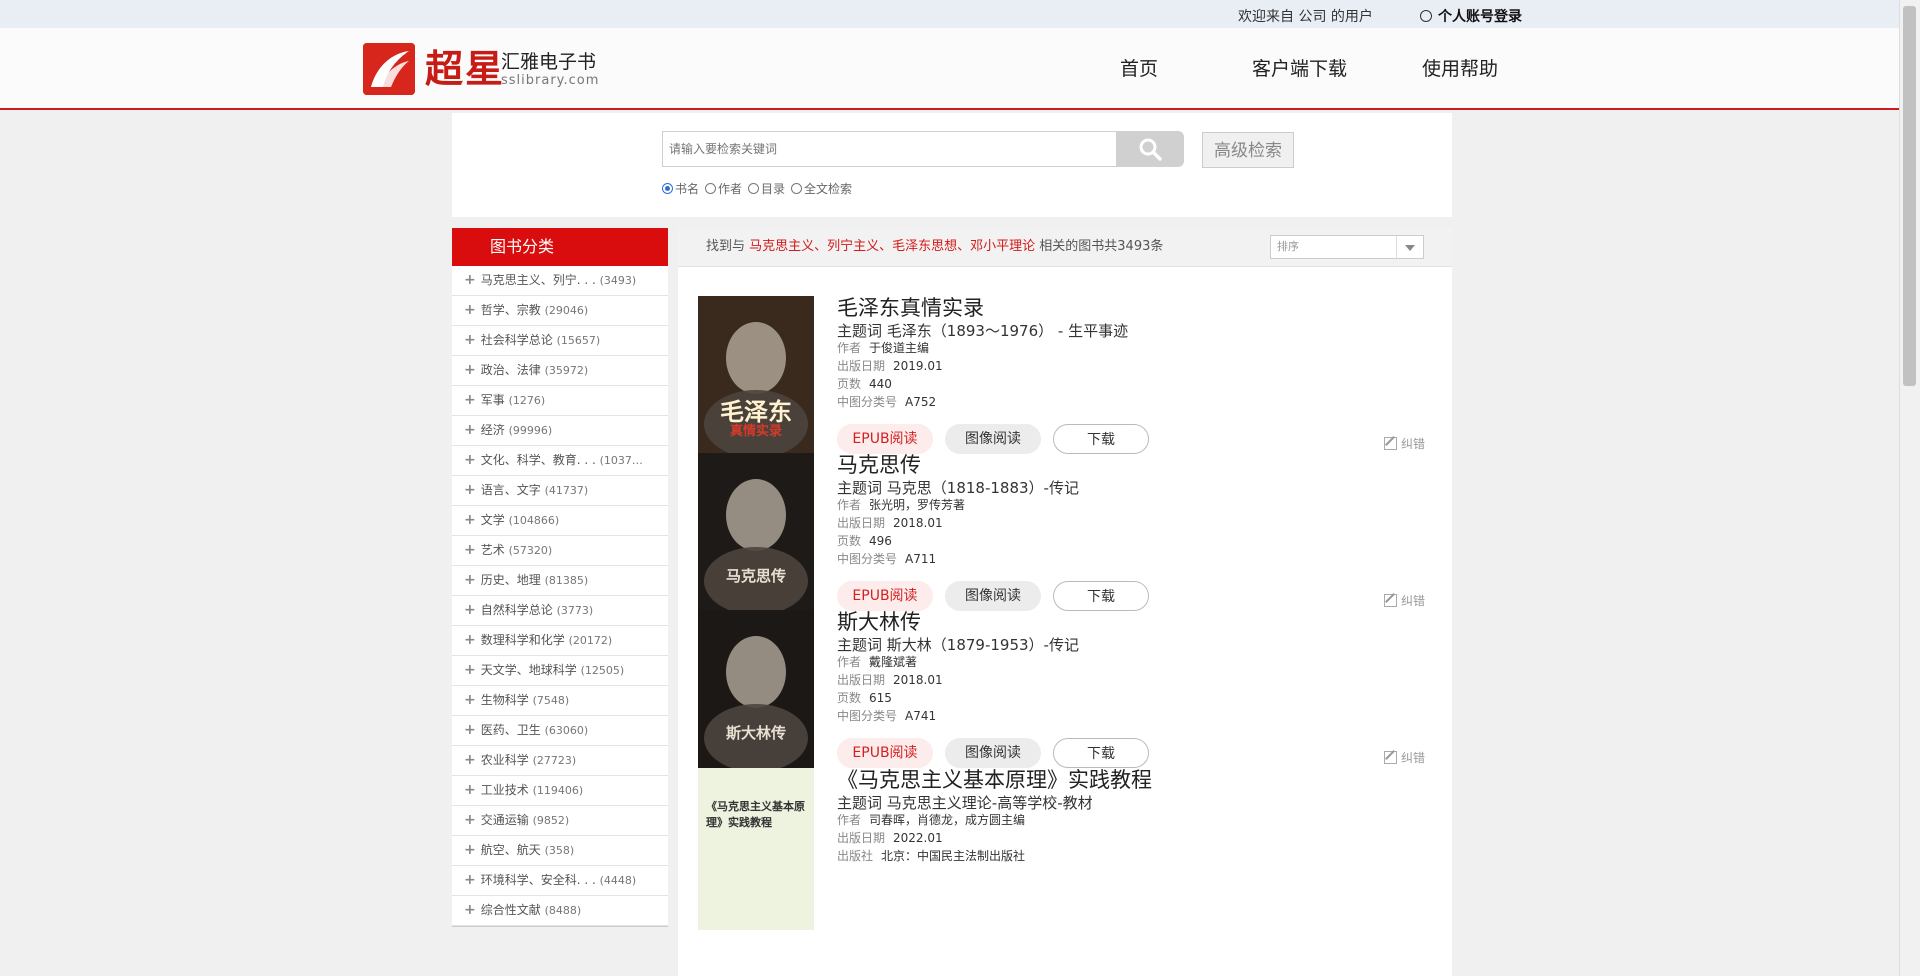  Describe the element at coordinates (821, 188) in the screenshot. I see `radio-fulltext: 全文检索` at that location.